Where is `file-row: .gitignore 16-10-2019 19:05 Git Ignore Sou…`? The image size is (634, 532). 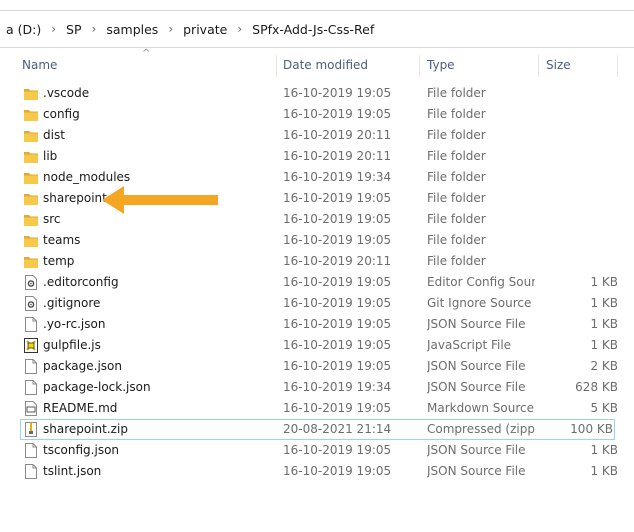 file-row: .gitignore 16-10-2019 19:05 Git Ignore Sou… is located at coordinates (317, 303).